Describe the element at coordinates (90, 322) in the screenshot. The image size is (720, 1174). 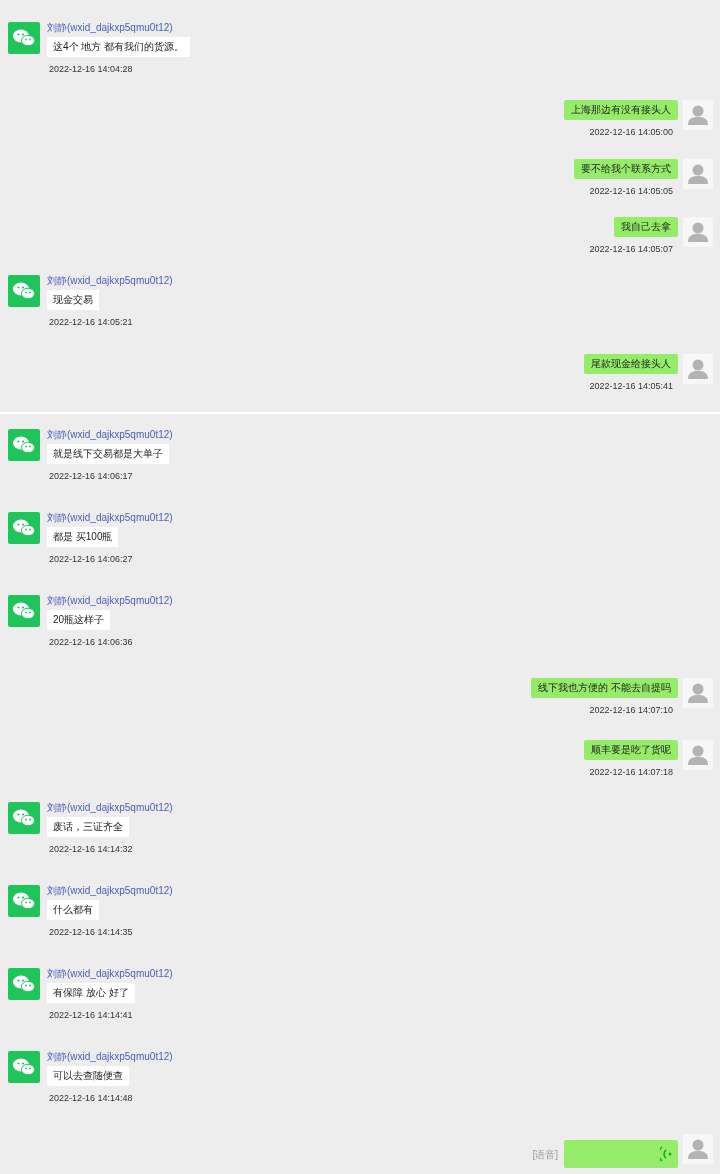
I see `timestamp: 2022-12-16 14:05:21` at that location.